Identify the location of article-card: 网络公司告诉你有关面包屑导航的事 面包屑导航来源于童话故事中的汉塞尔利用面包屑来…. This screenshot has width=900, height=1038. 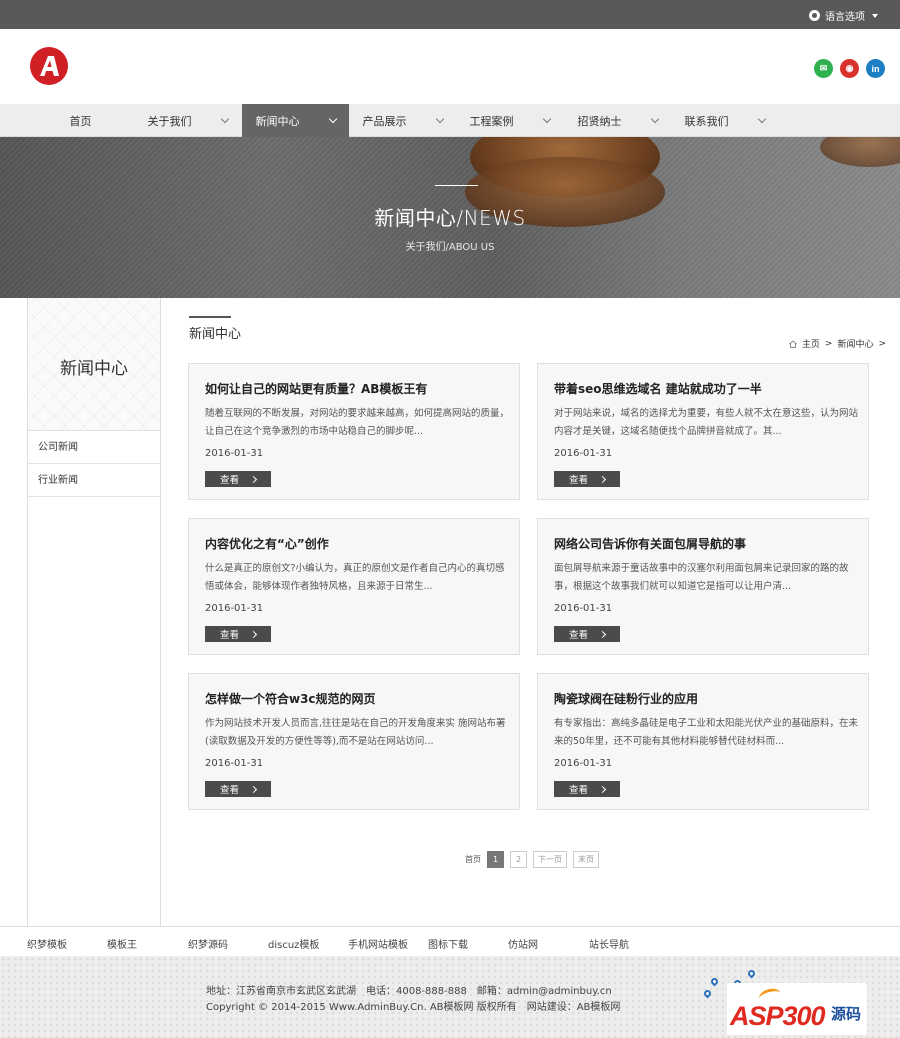
(703, 586).